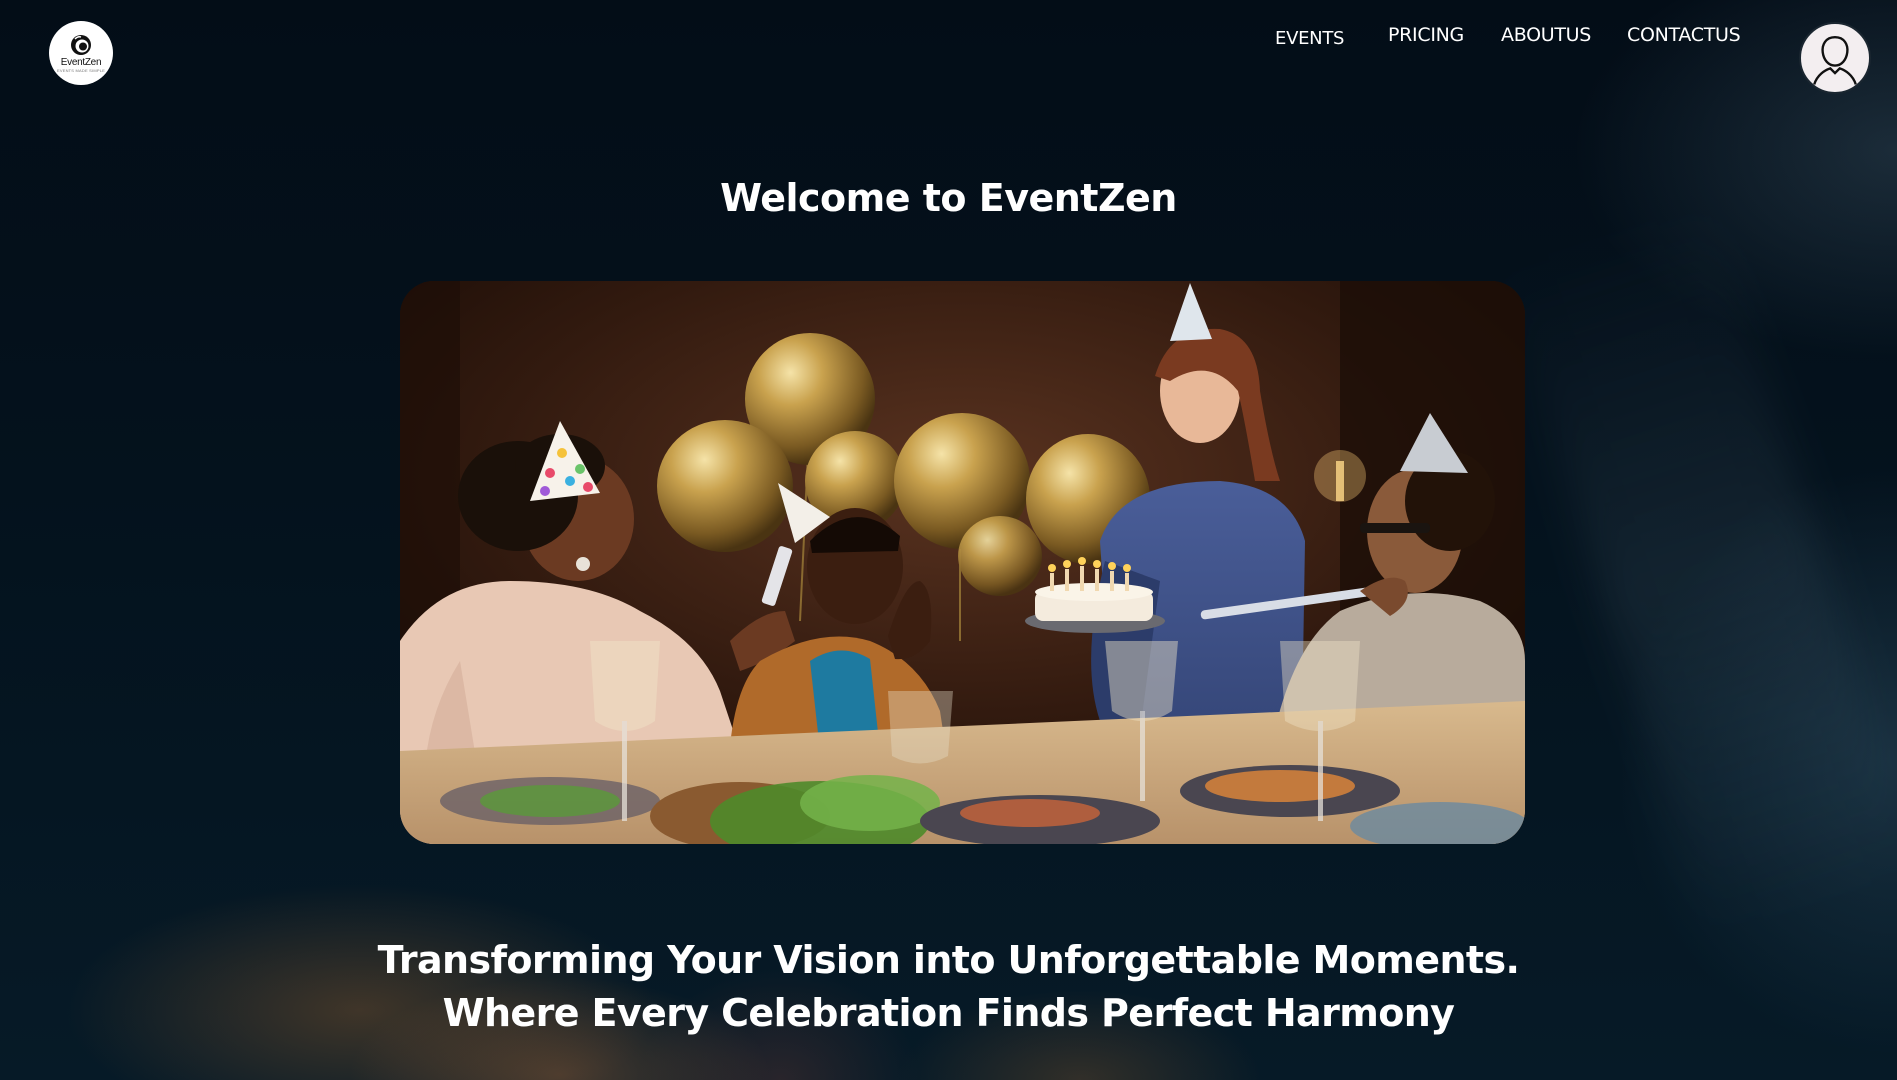  I want to click on nav-link-events: EVENTS, so click(1309, 38).